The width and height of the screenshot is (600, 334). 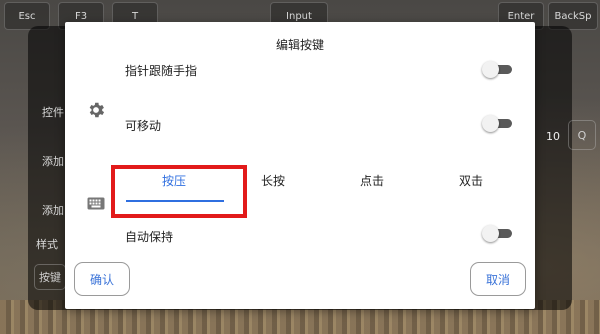 I want to click on keyboard-icon, so click(x=96, y=203).